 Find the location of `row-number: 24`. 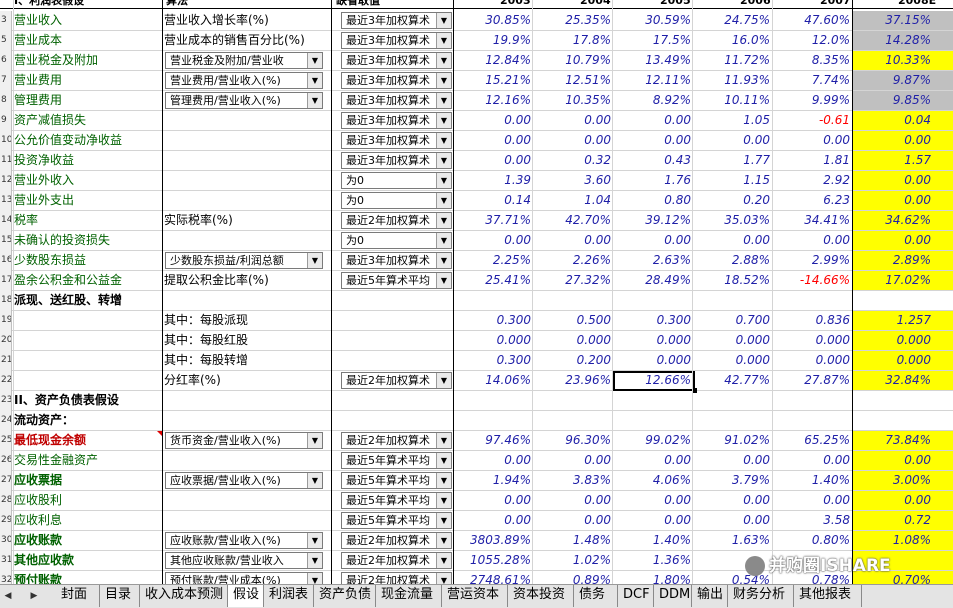

row-number: 24 is located at coordinates (6, 421).